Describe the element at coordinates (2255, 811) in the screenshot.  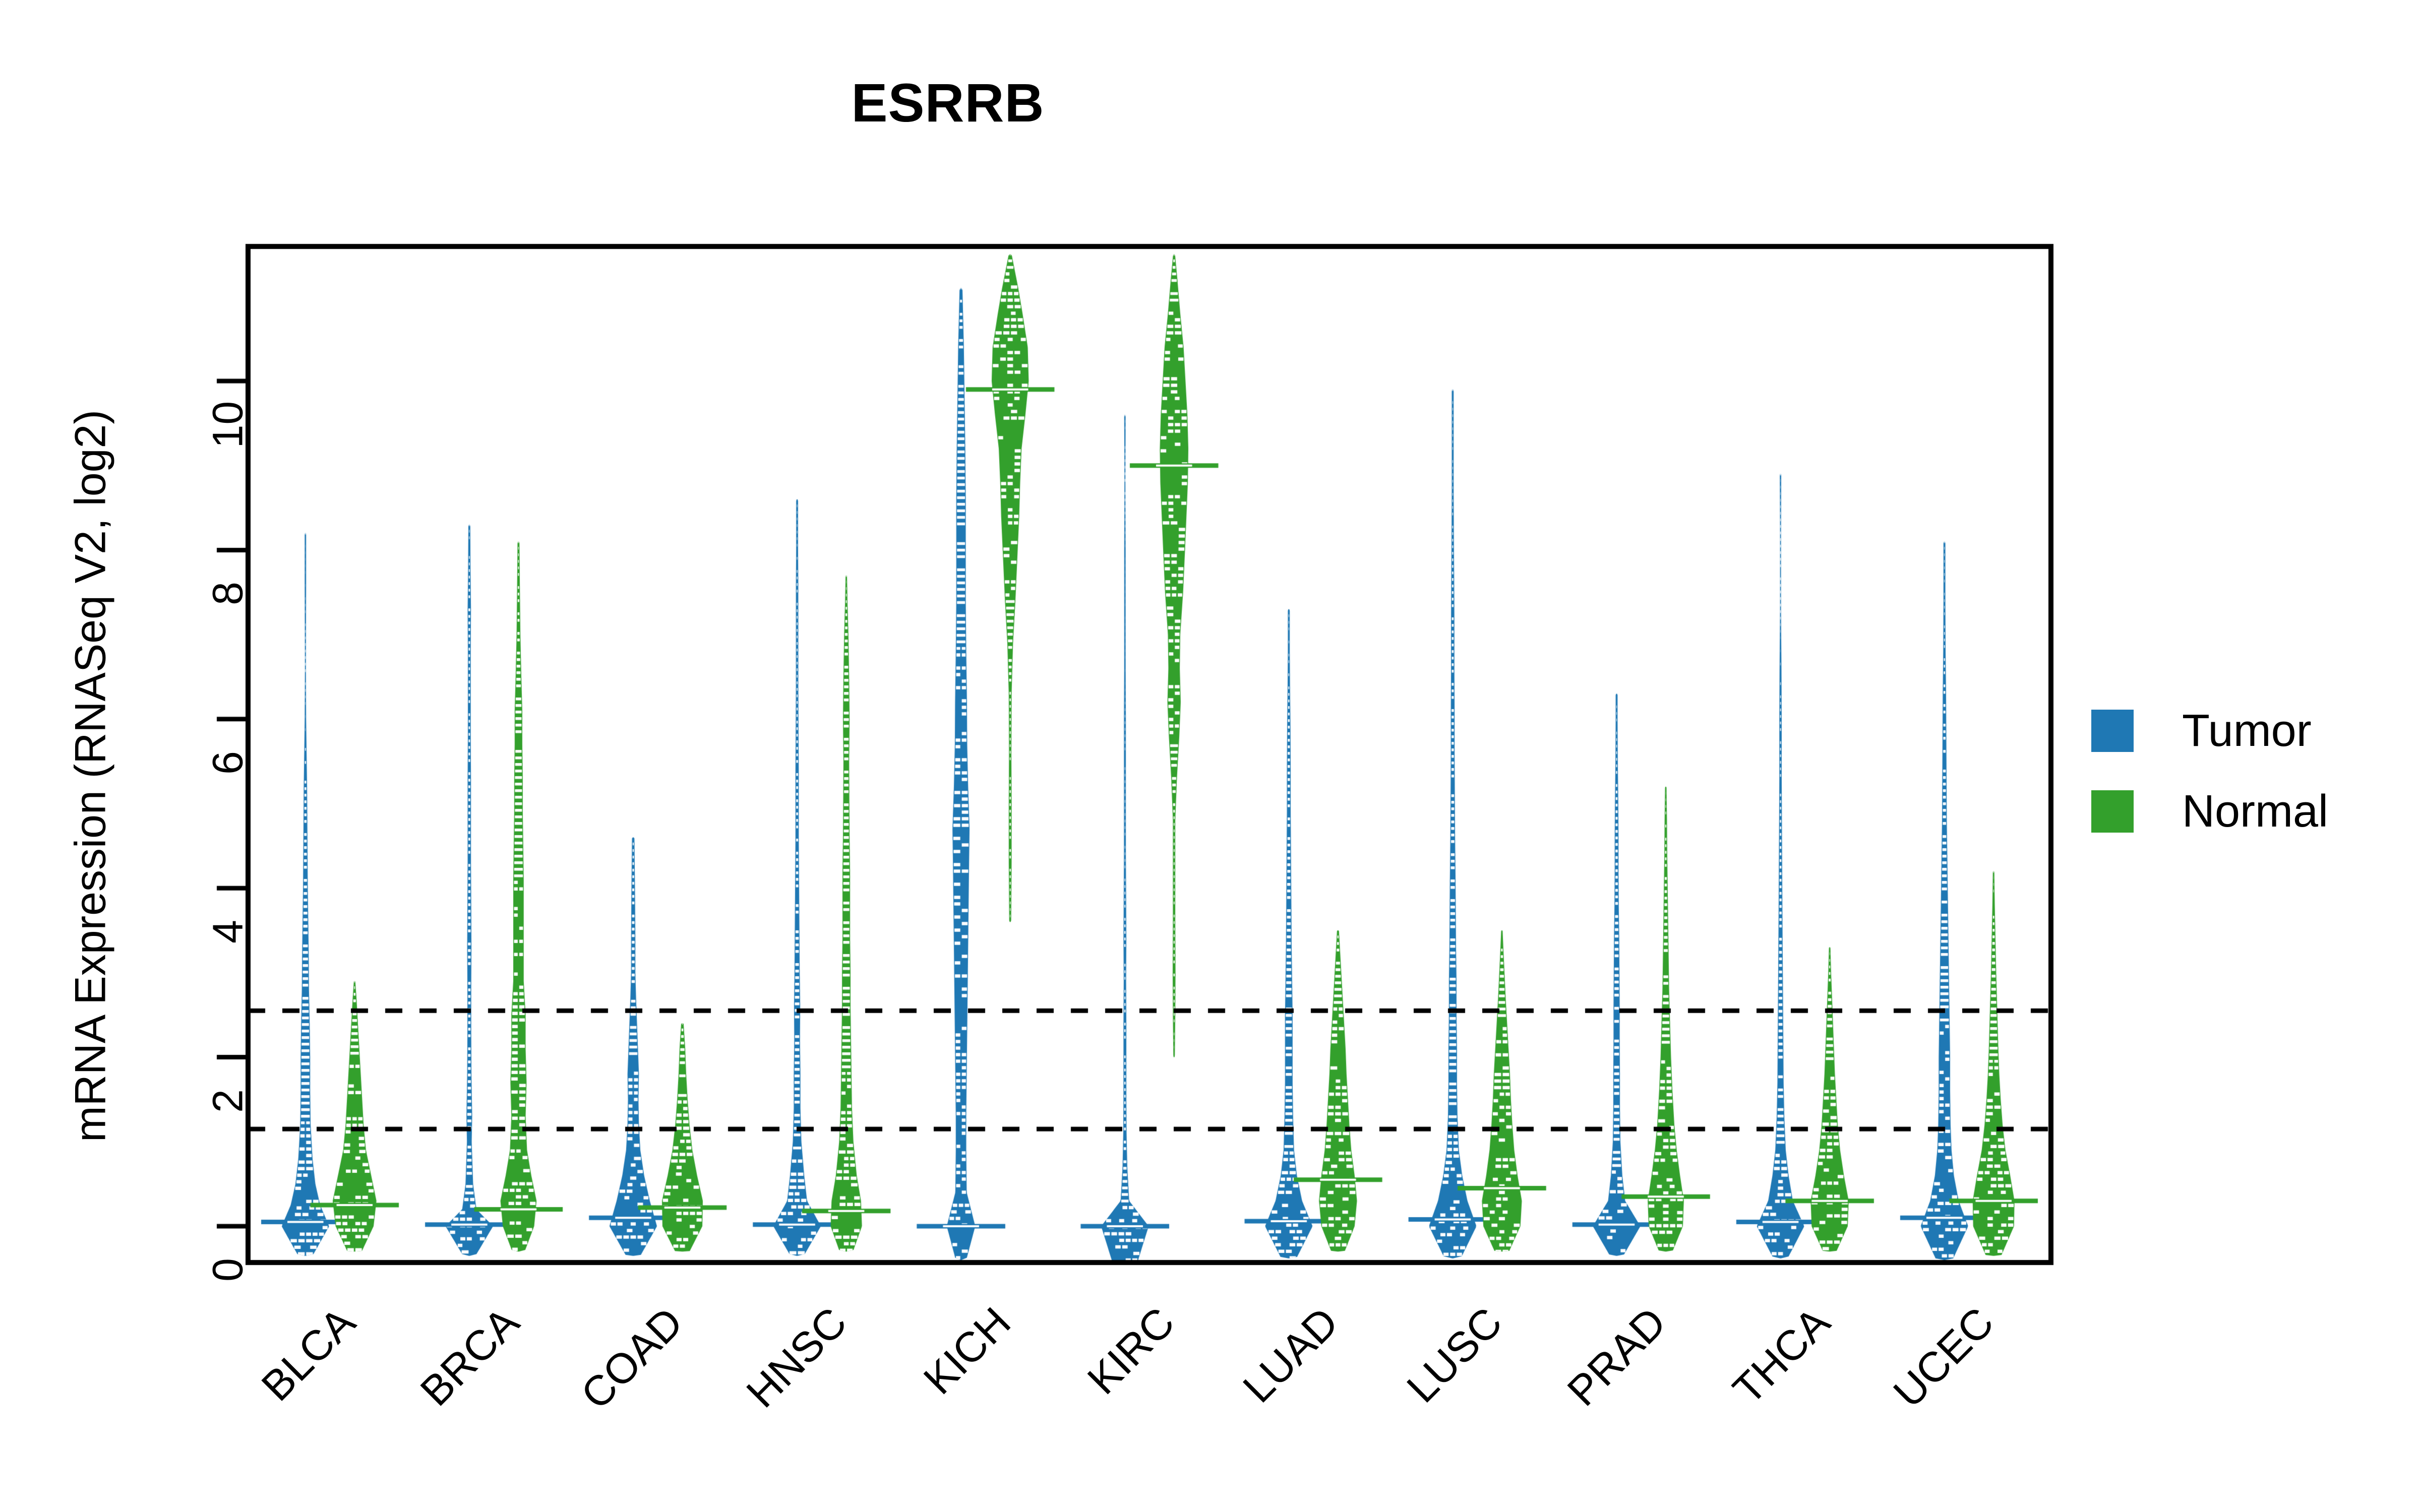
I see `legend-label-normal: Normal` at that location.